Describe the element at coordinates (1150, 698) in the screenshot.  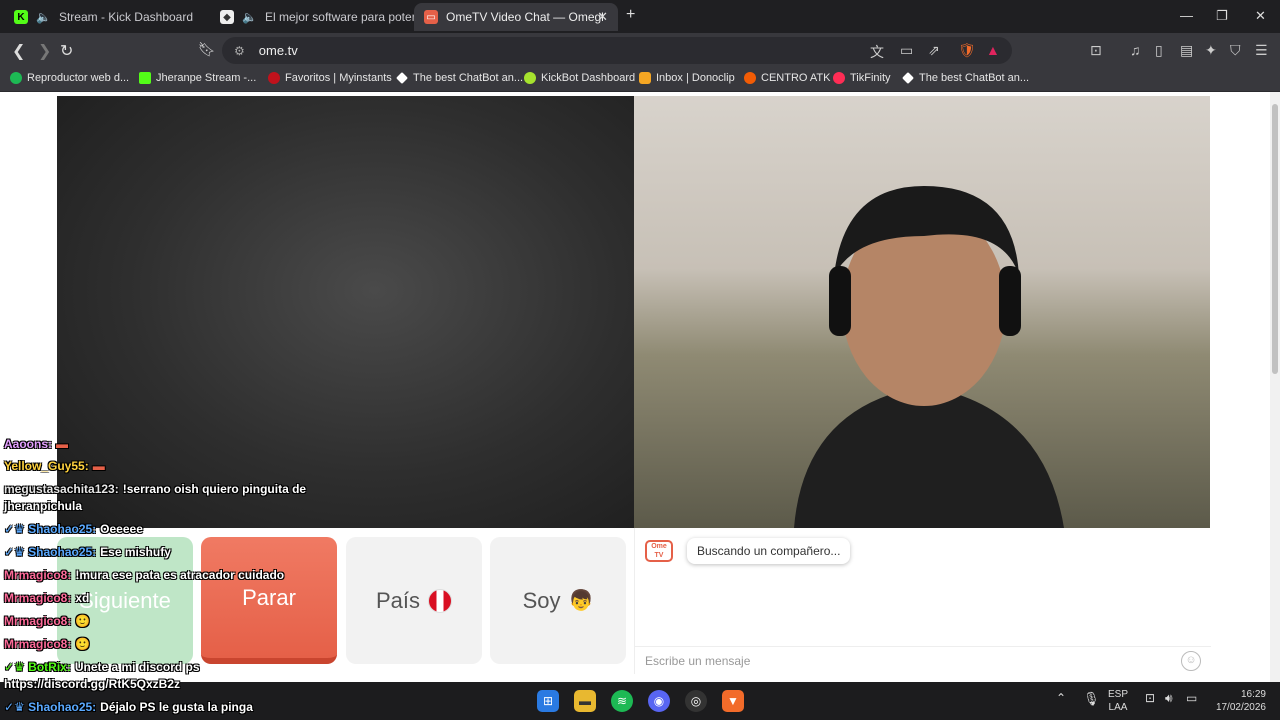
I see `network-icon: ⊡` at that location.